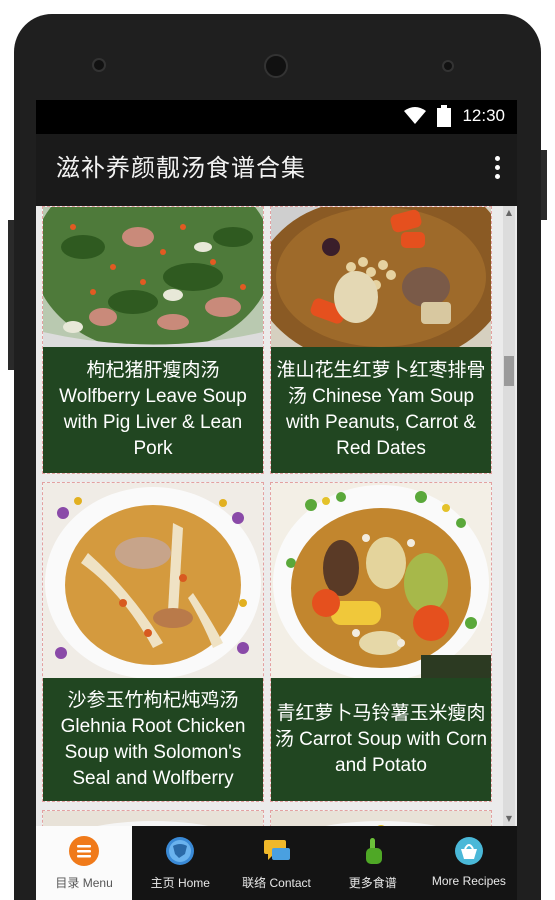  What do you see at coordinates (181, 168) in the screenshot?
I see `app-title: 滋补养颜靓汤食谱合集` at bounding box center [181, 168].